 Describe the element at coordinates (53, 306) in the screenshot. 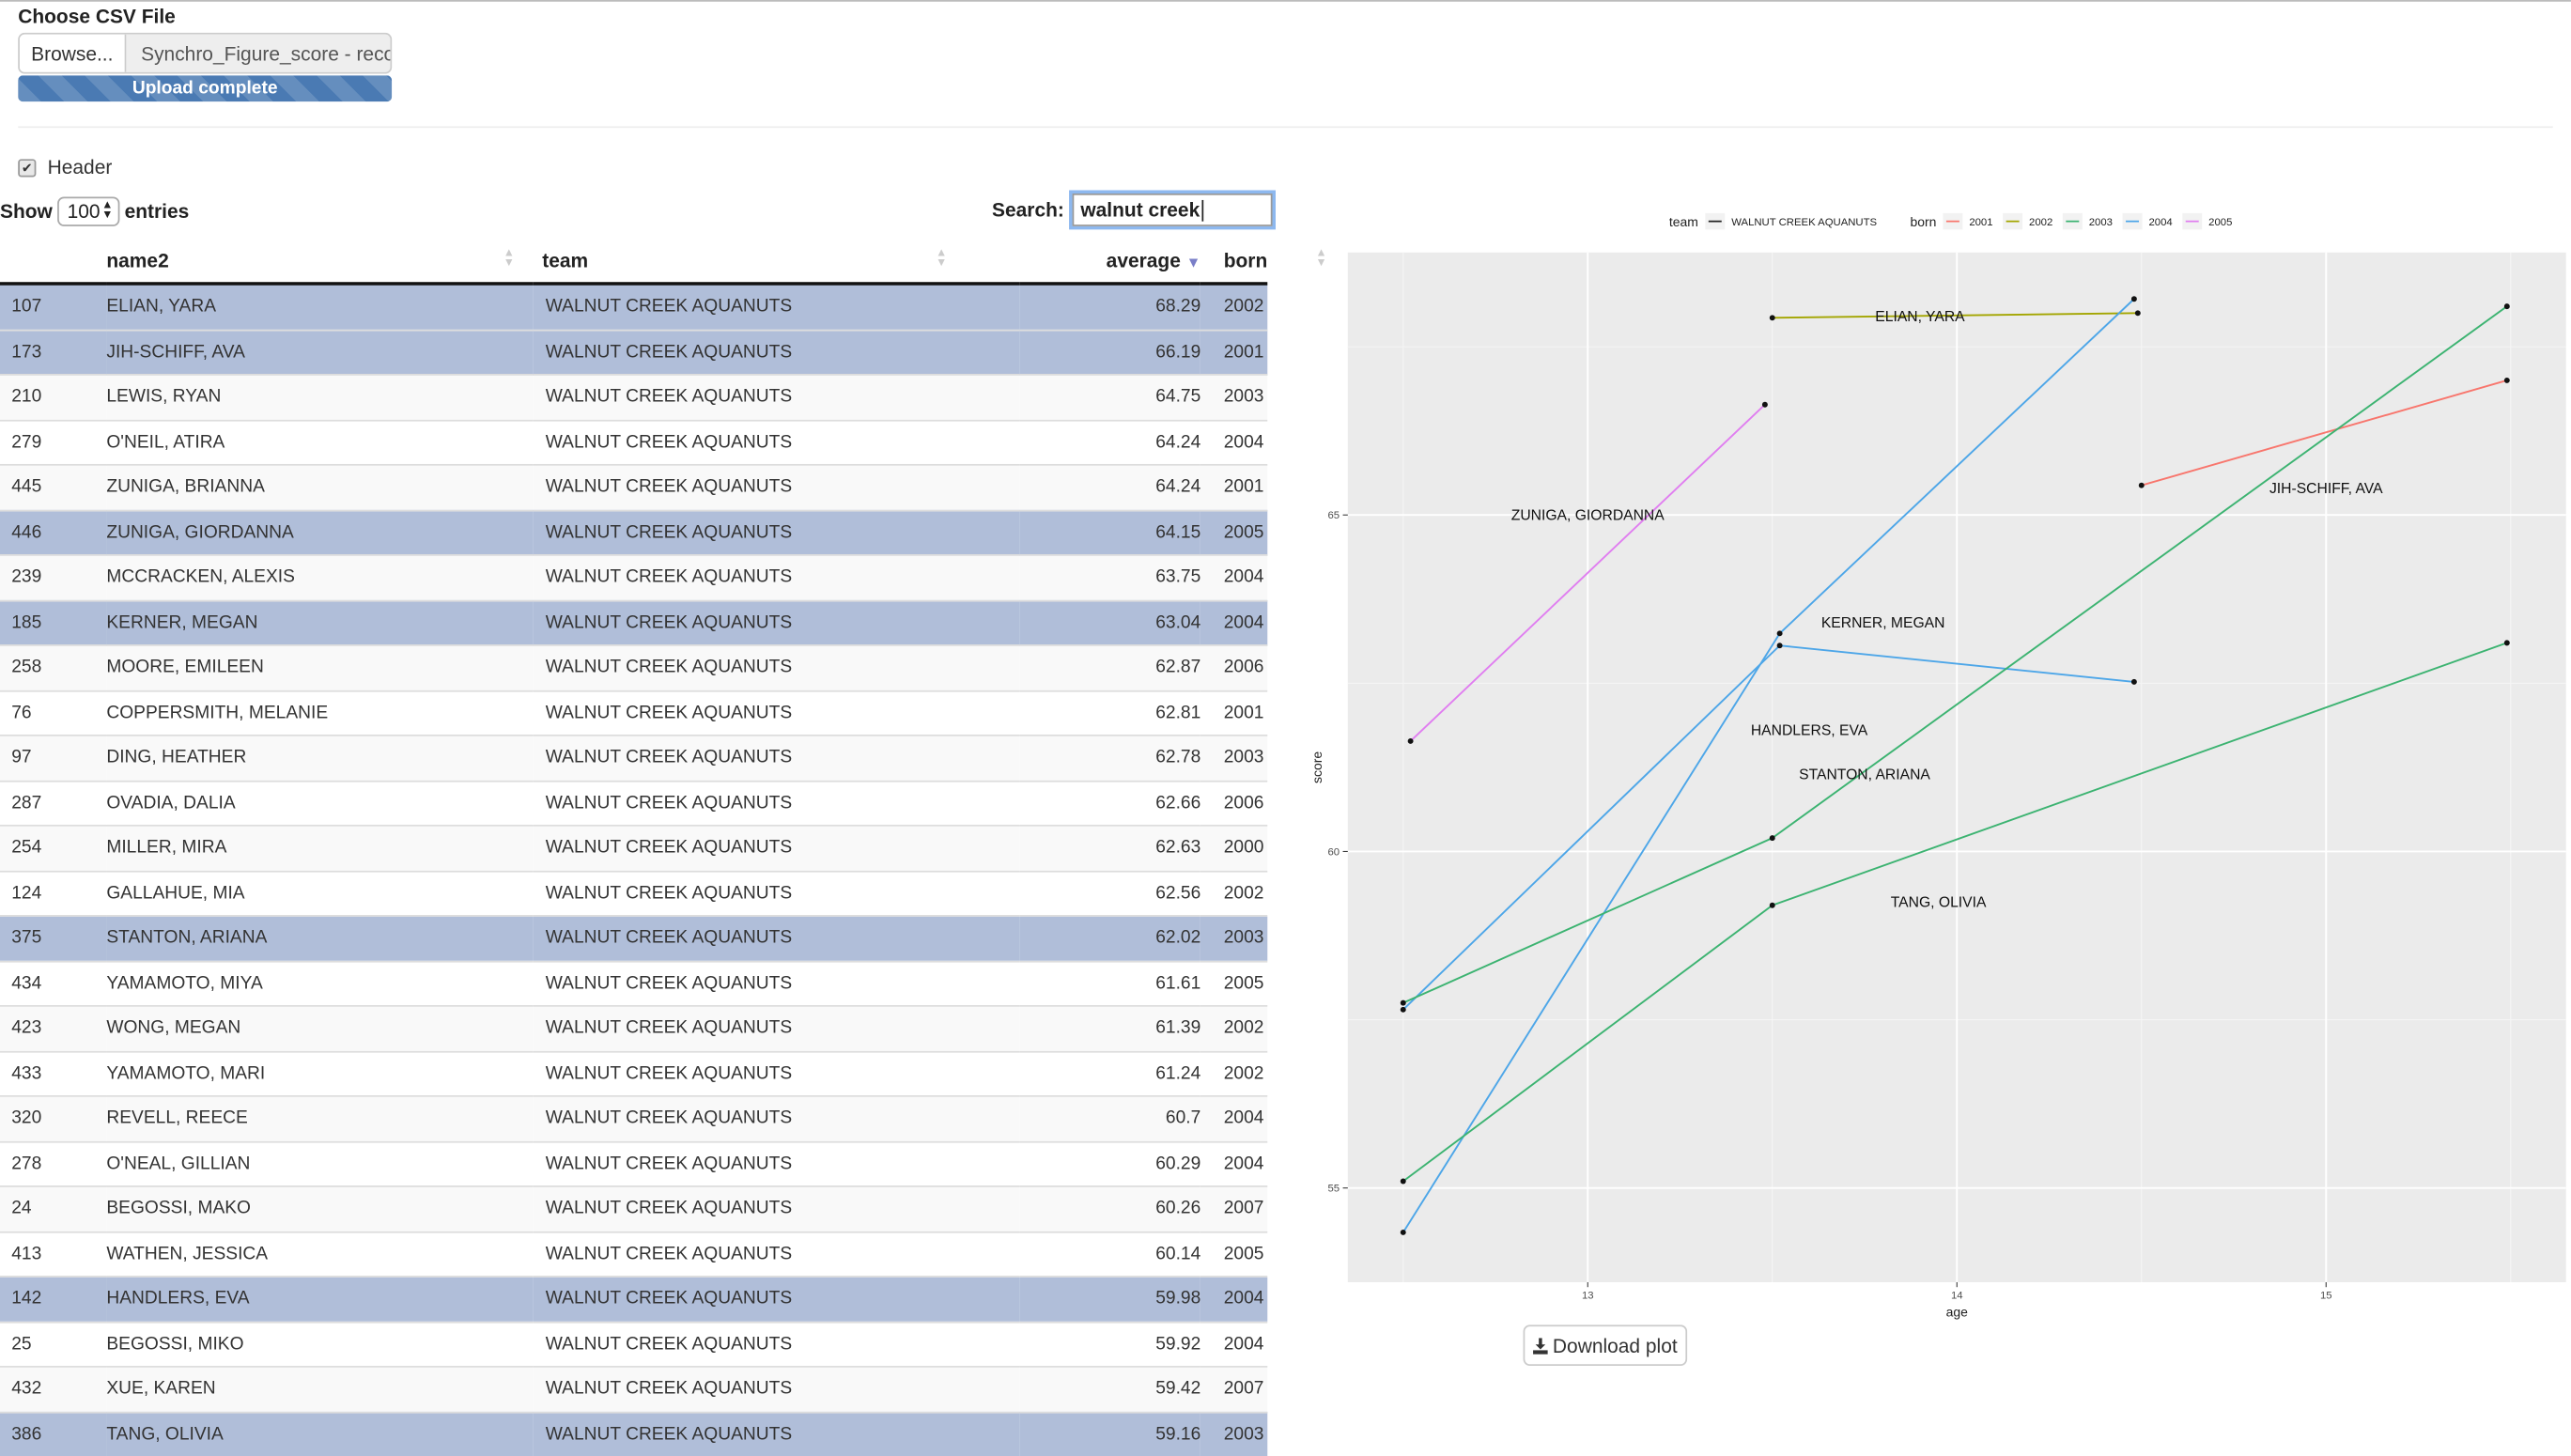

I see `row-index: 107` at that location.